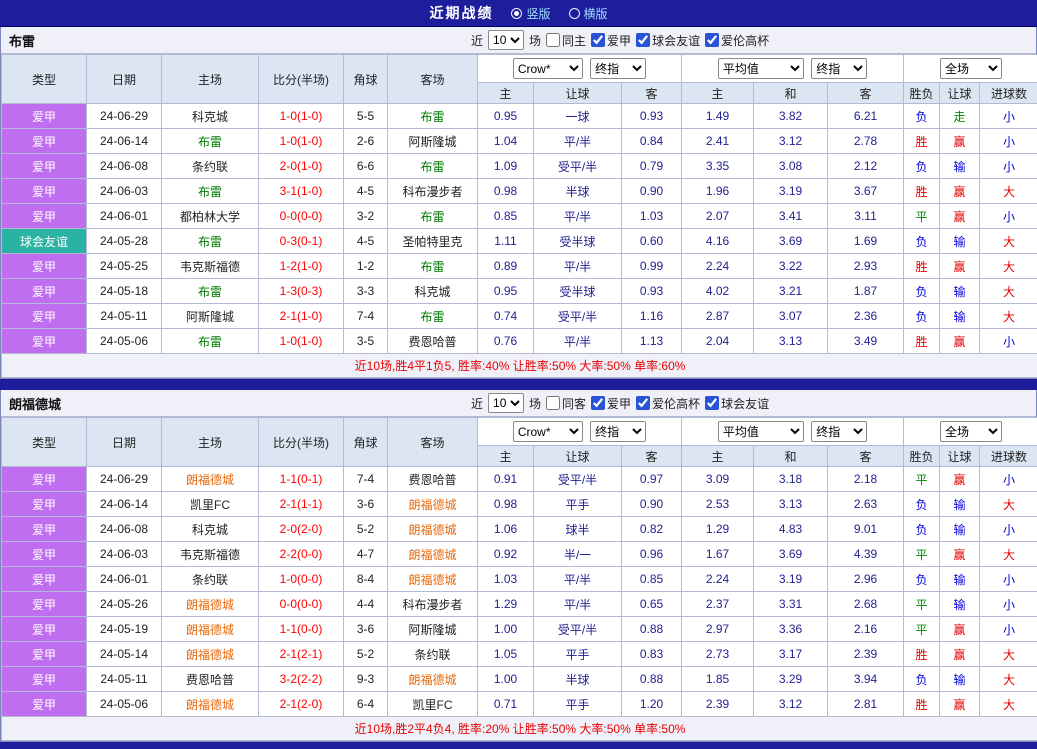 The height and width of the screenshot is (749, 1037). I want to click on bookmaker-controls: Crow* 终指, so click(580, 432).